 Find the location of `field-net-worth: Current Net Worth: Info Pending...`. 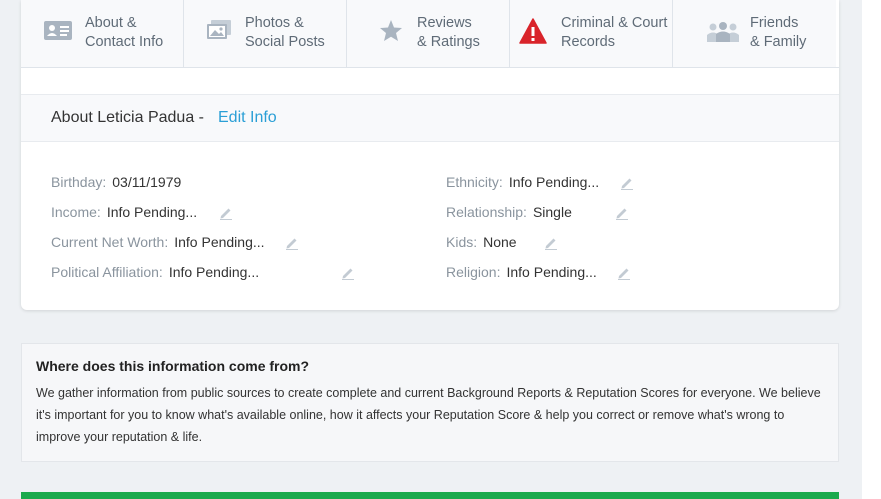

field-net-worth: Current Net Worth: Info Pending... is located at coordinates (158, 242).